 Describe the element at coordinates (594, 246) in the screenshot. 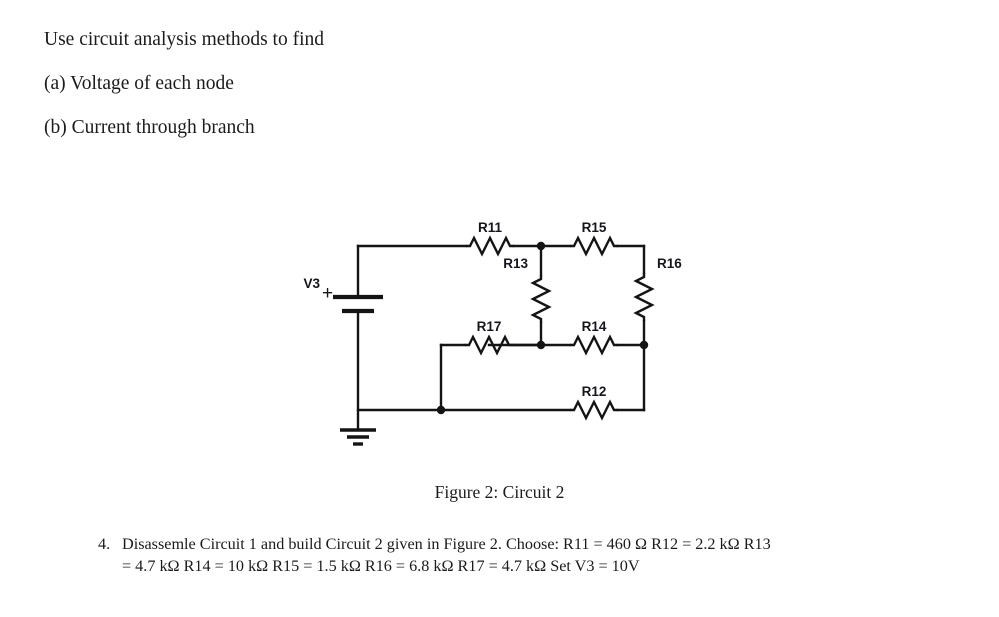

I see `resistor-r15` at that location.